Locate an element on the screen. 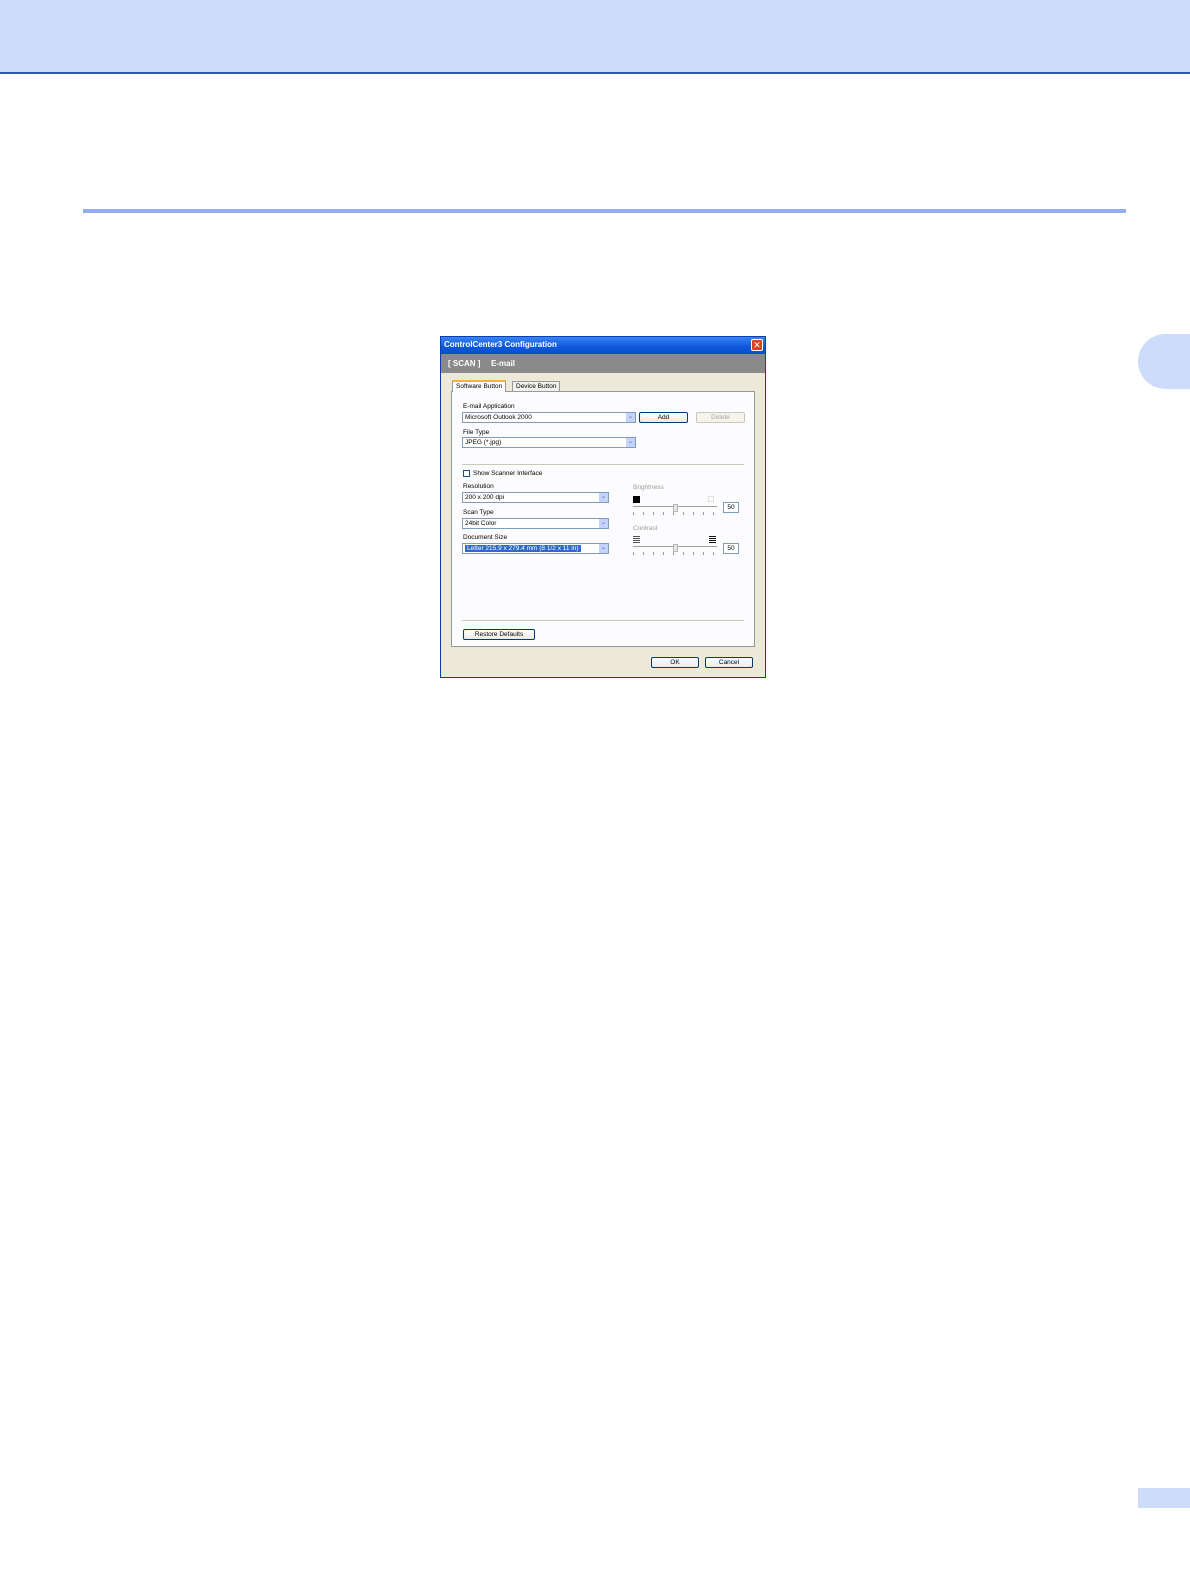  resolution-select: 200 x 200 dpi ⌄ is located at coordinates (535, 497).